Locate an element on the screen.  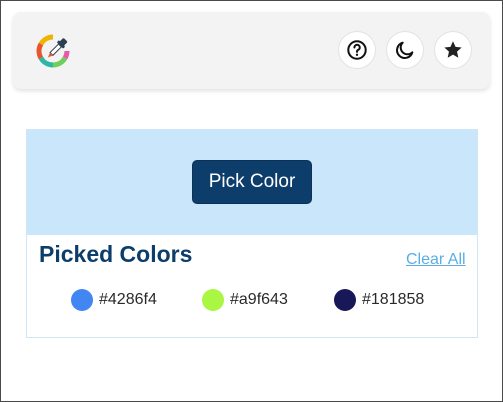
dark-mode-button is located at coordinates (405, 50).